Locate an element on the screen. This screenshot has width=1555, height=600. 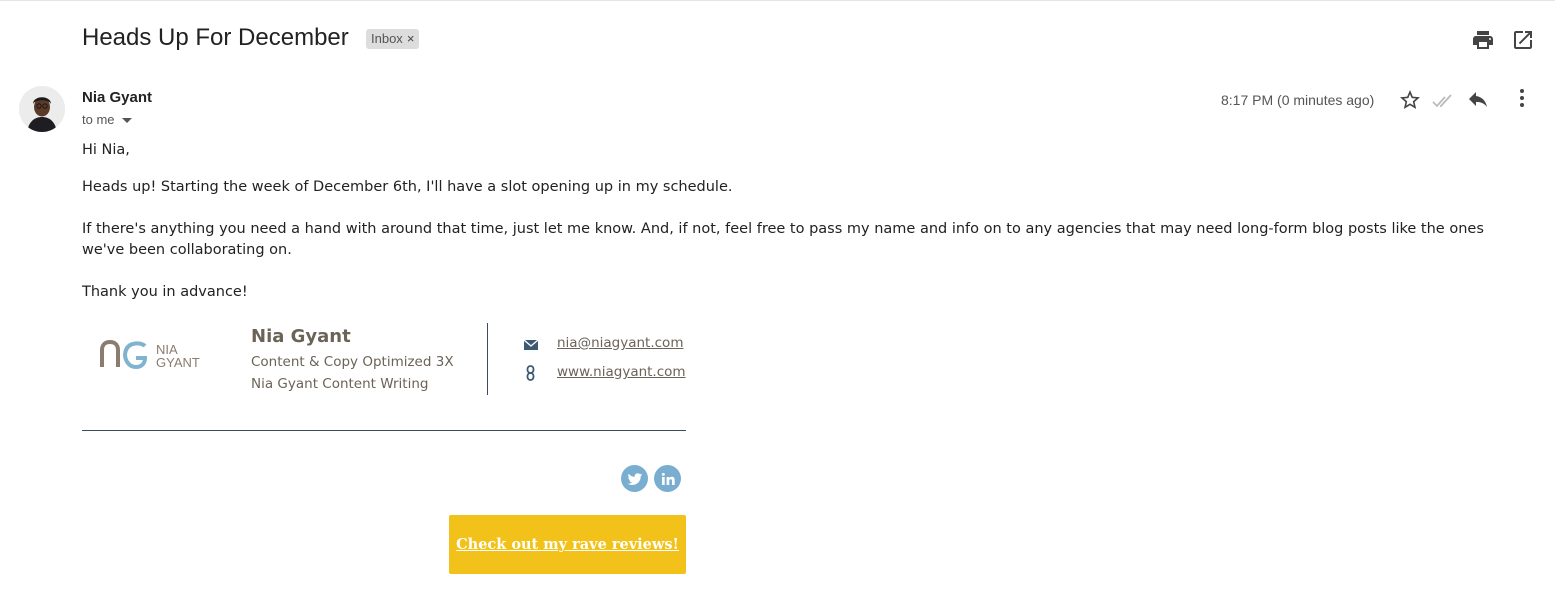
mail-icon is located at coordinates (531, 345).